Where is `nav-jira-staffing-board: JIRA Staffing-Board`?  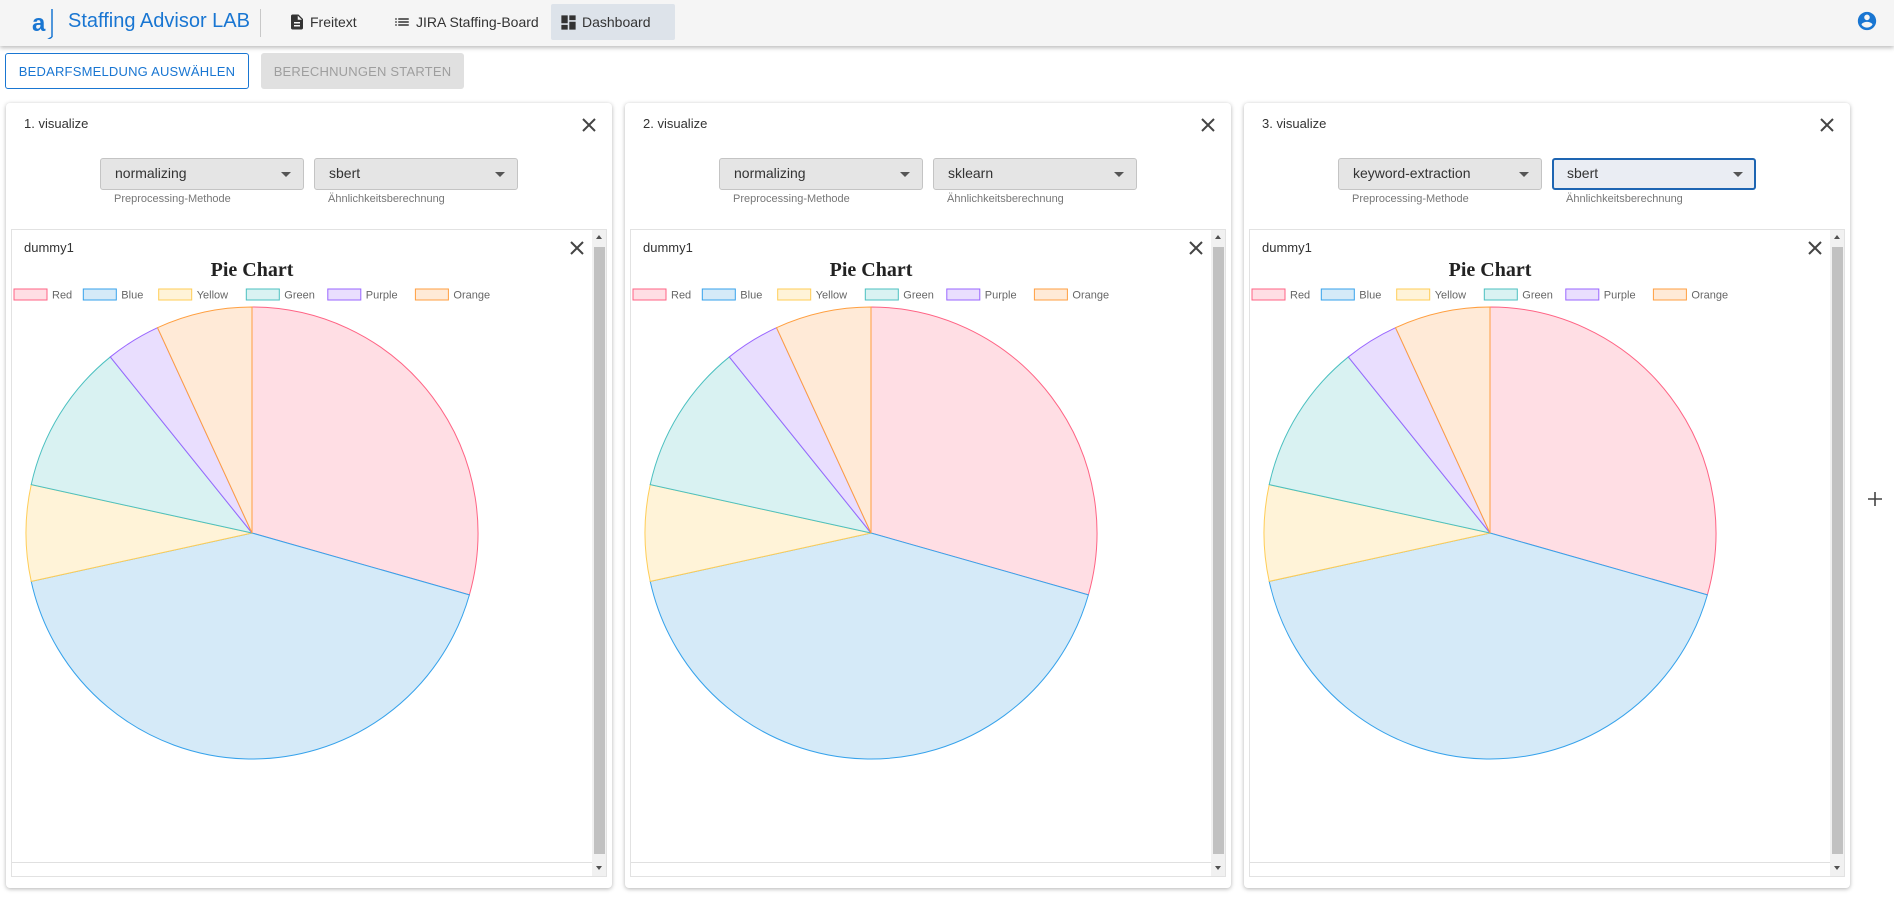 nav-jira-staffing-board: JIRA Staffing-Board is located at coordinates (466, 22).